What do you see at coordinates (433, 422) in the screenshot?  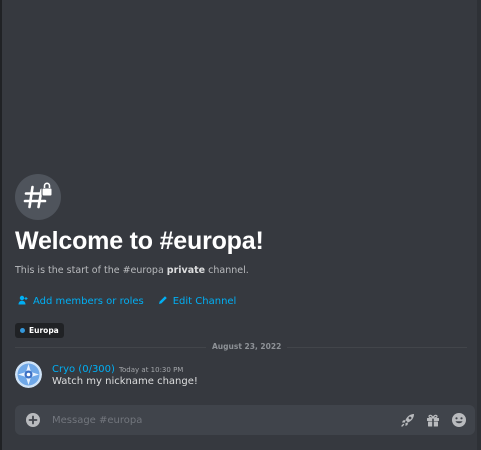 I see `gift-icon` at bounding box center [433, 422].